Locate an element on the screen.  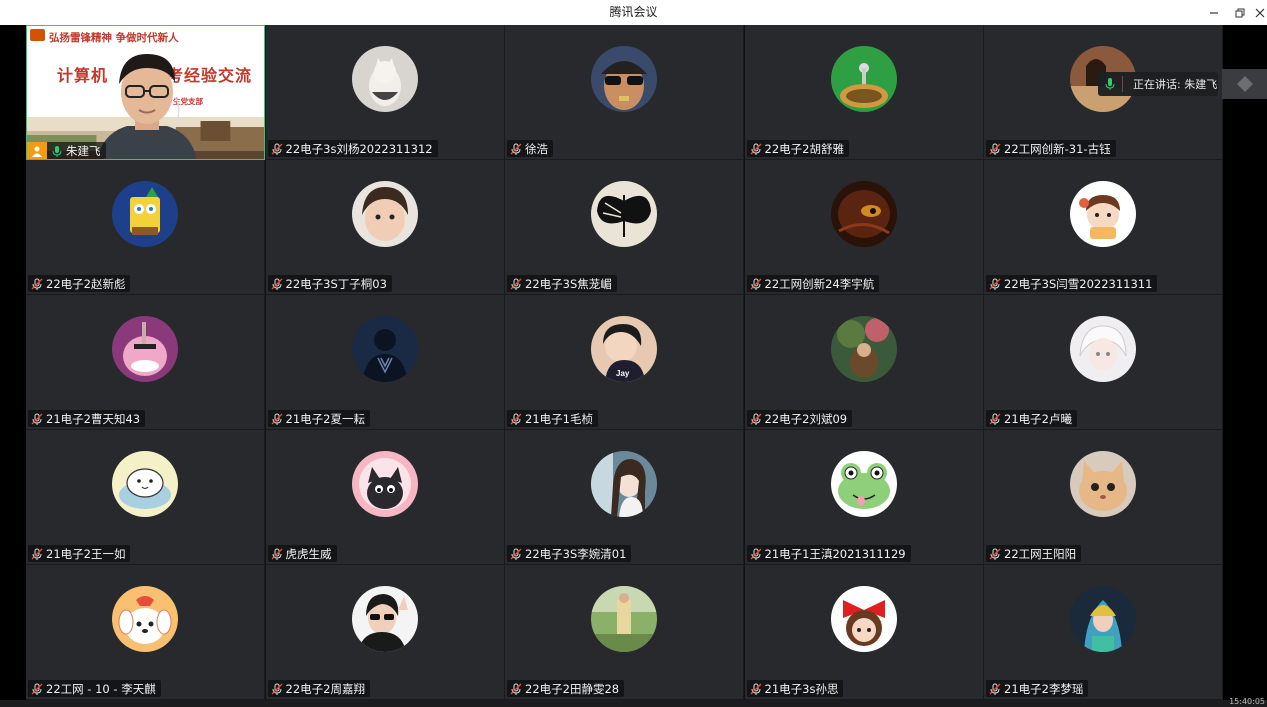
participant-tile: 21电子1王滇2021311129 is located at coordinates (864, 497).